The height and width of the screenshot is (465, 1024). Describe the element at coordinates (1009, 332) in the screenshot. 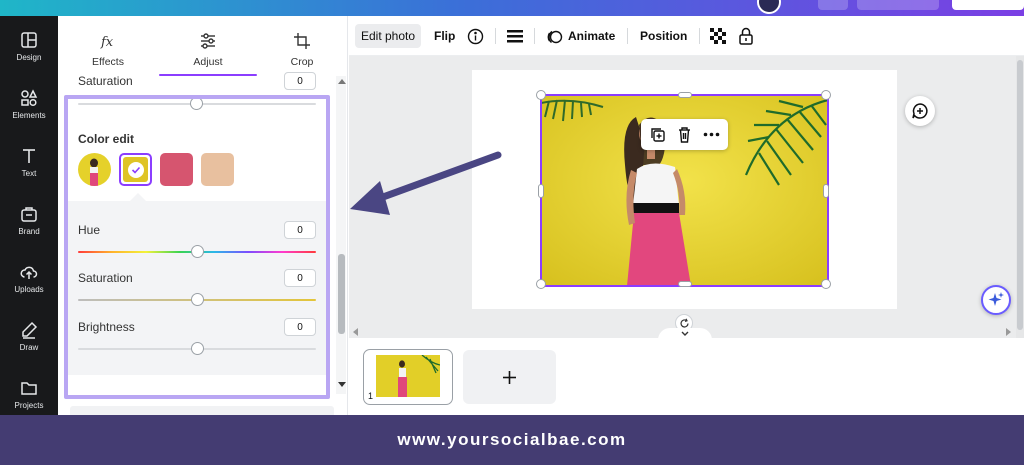

I see `scroll-right-icon` at that location.